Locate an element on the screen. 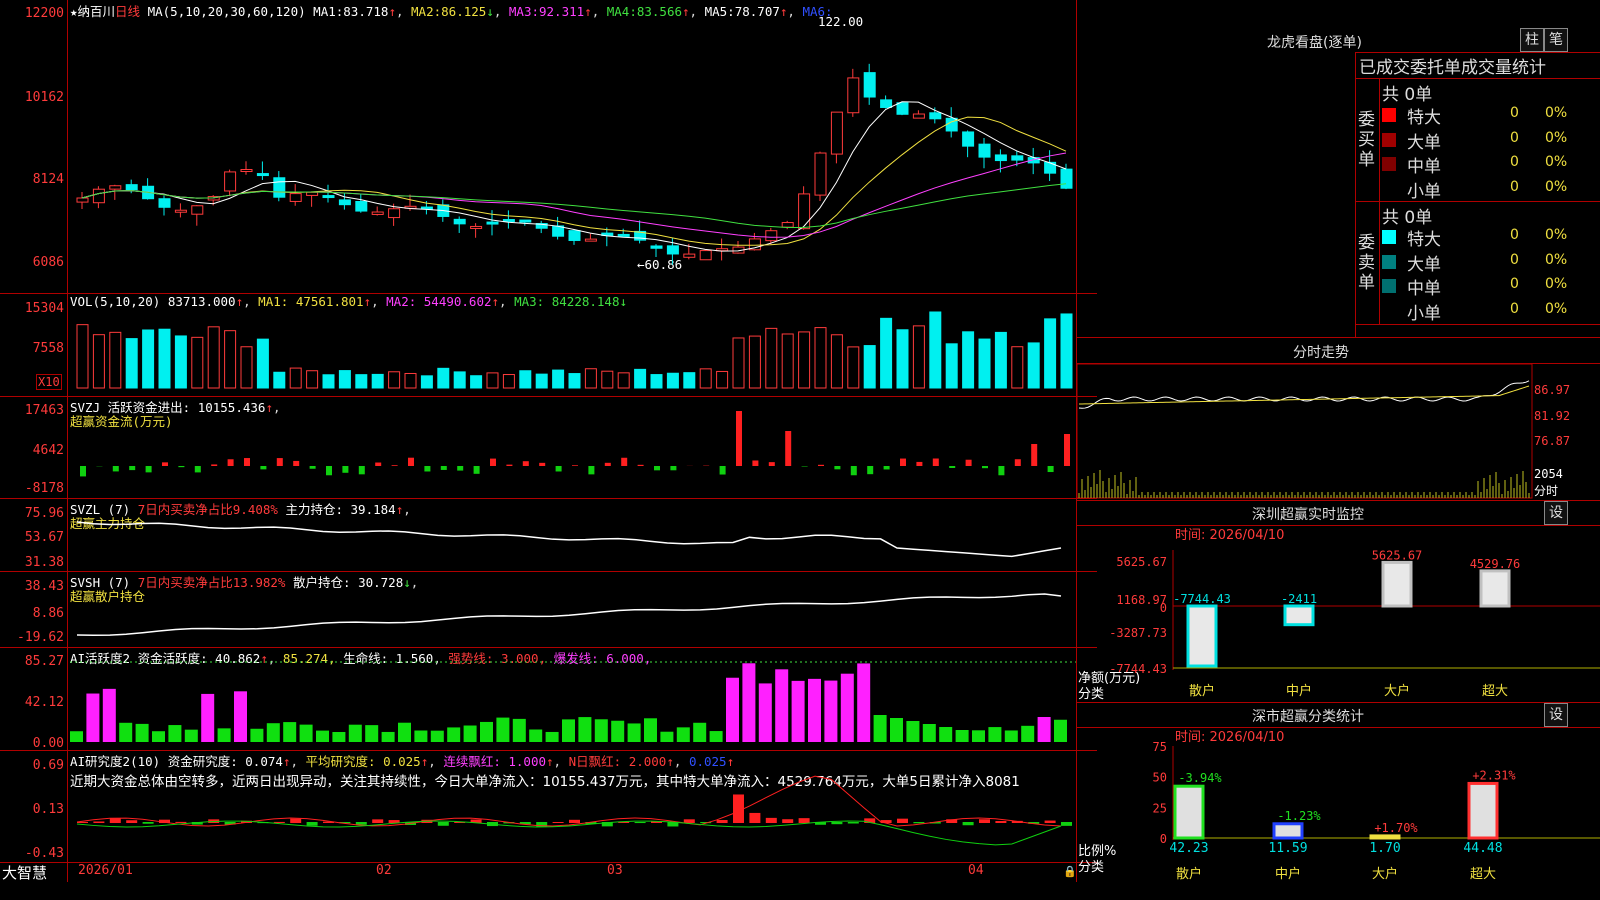 This screenshot has width=1600, height=900. intraday-unit: 分时 is located at coordinates (1546, 491).